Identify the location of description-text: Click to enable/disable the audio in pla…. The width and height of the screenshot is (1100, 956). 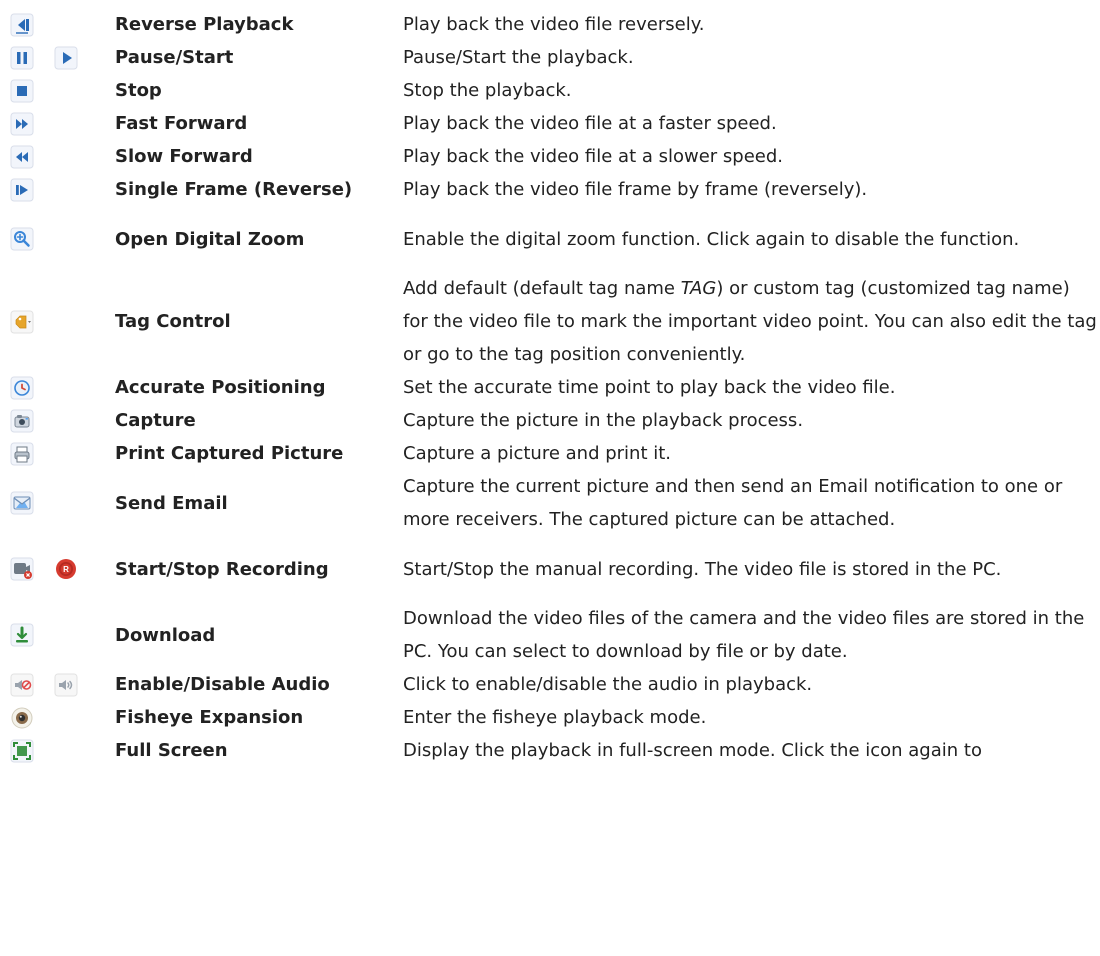
(608, 684).